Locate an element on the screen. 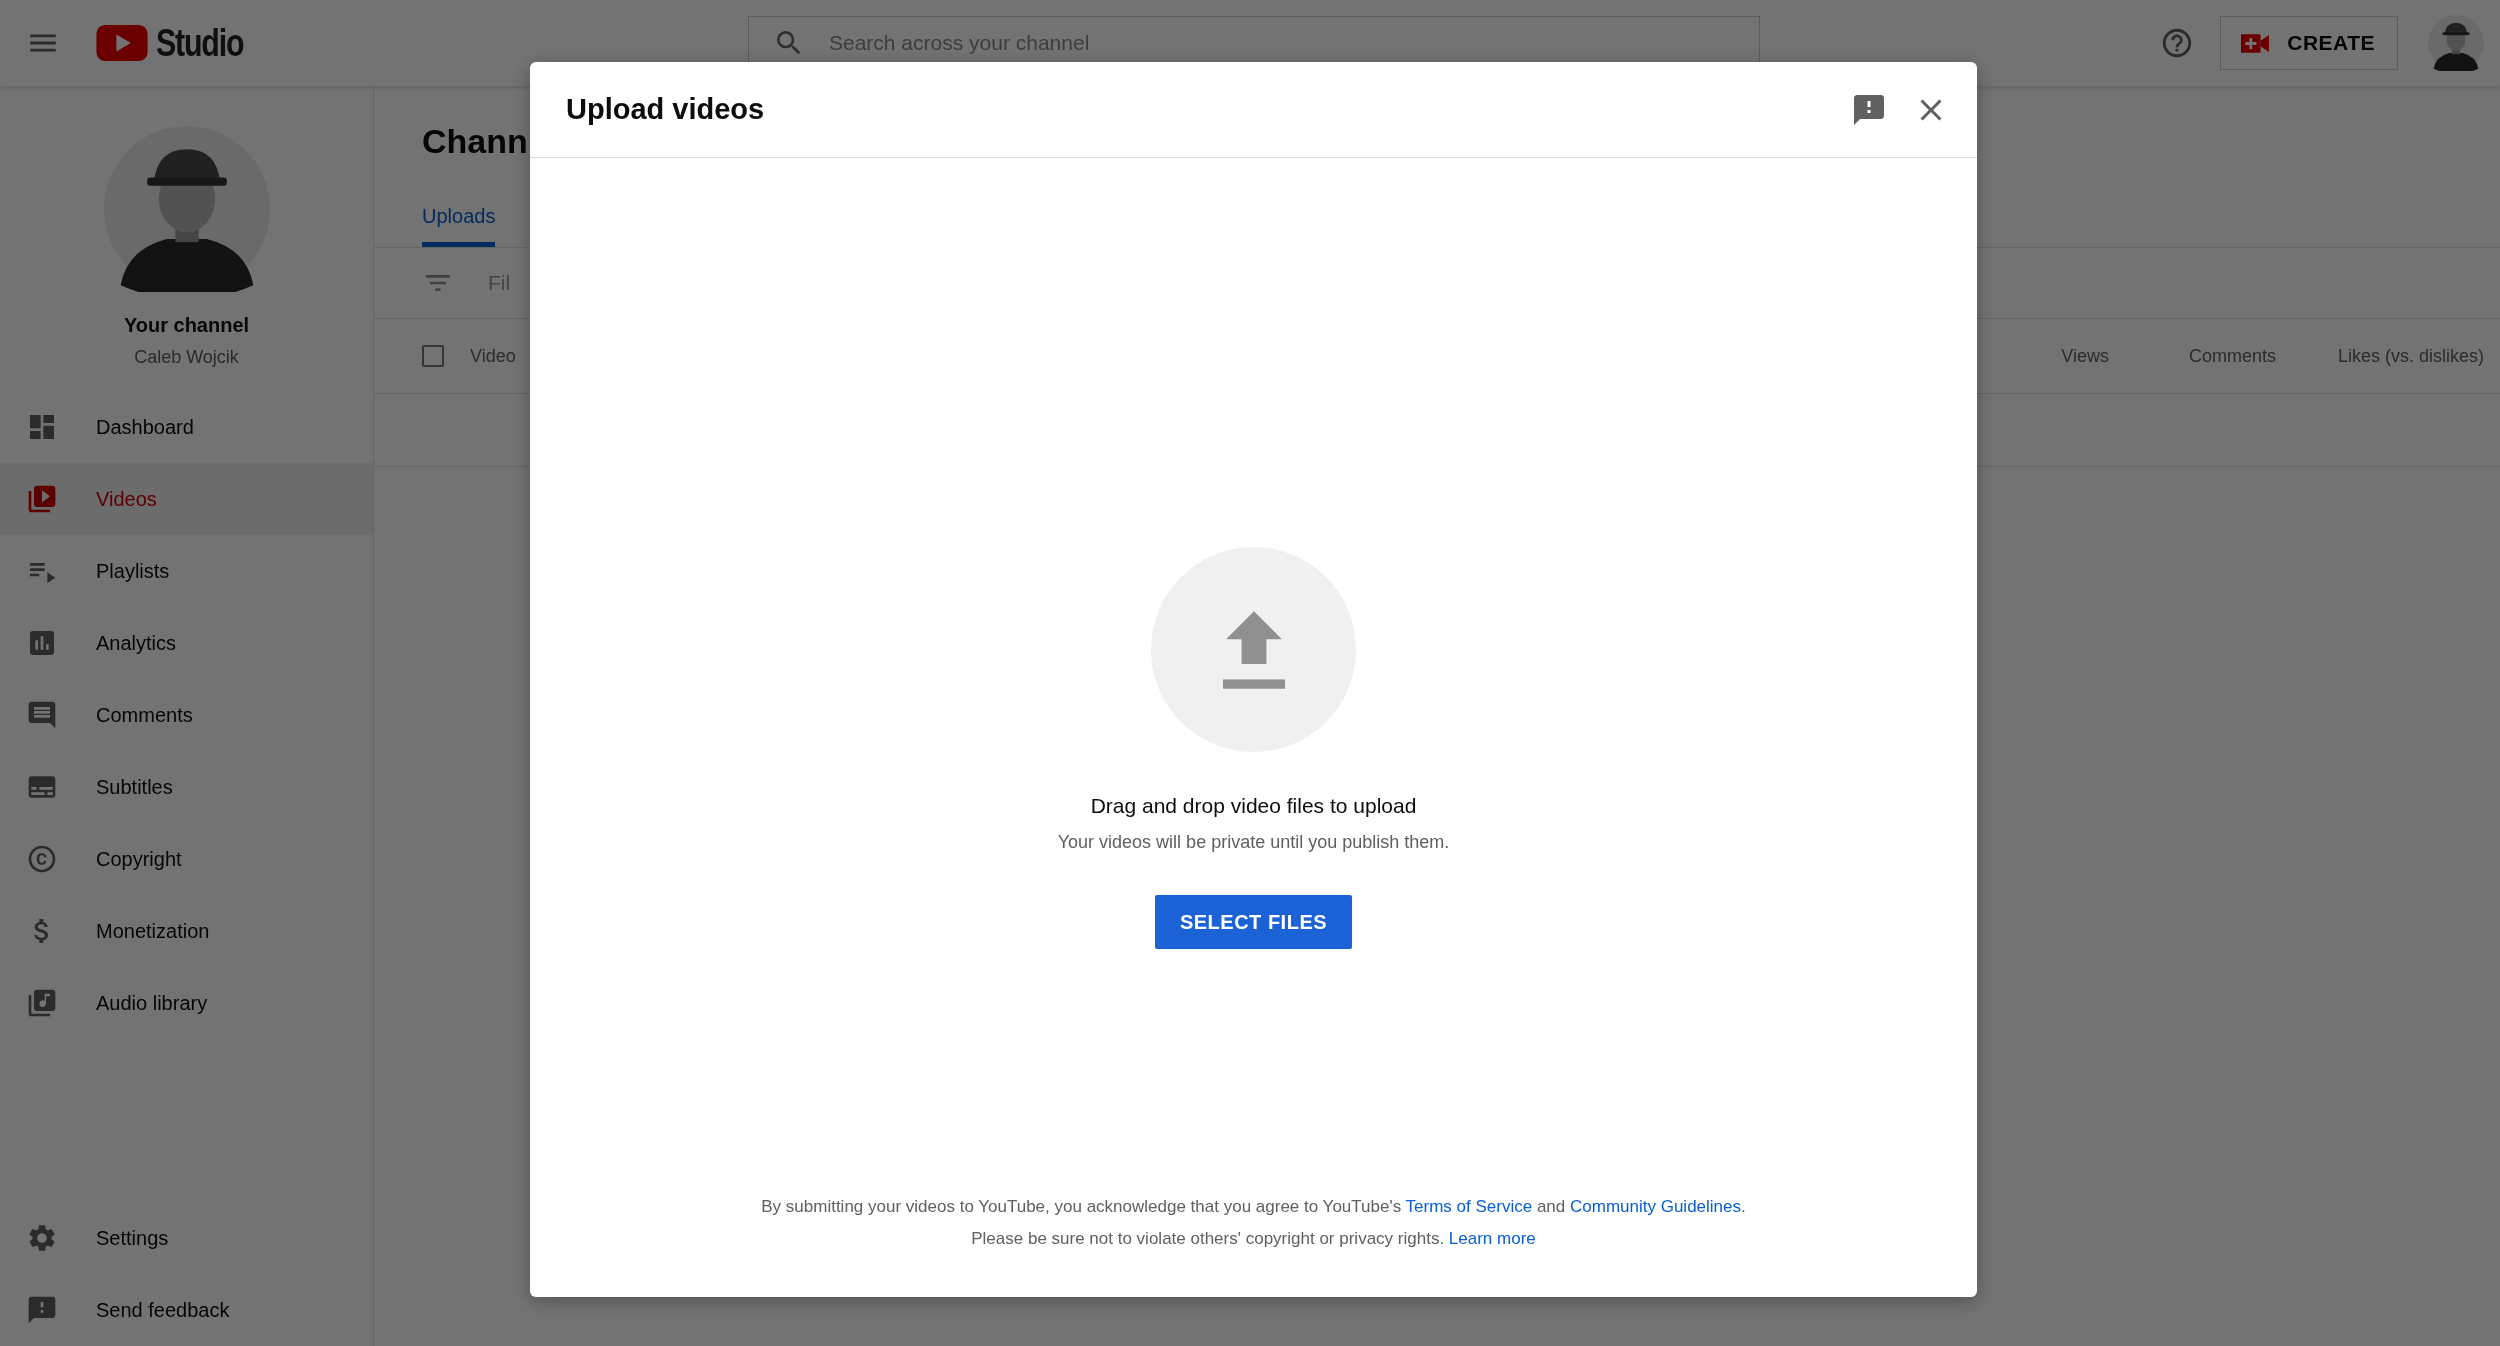  play-logo-icon is located at coordinates (122, 43).